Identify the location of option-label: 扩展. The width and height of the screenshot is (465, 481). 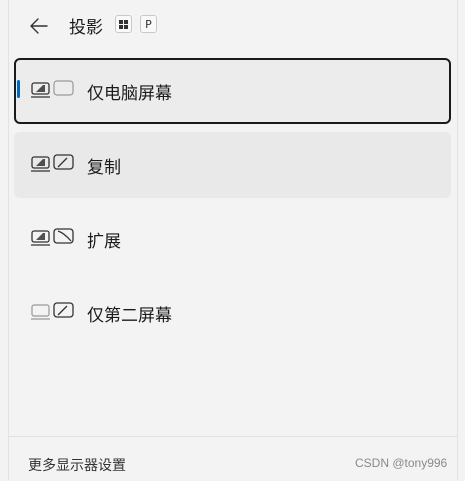
(104, 242).